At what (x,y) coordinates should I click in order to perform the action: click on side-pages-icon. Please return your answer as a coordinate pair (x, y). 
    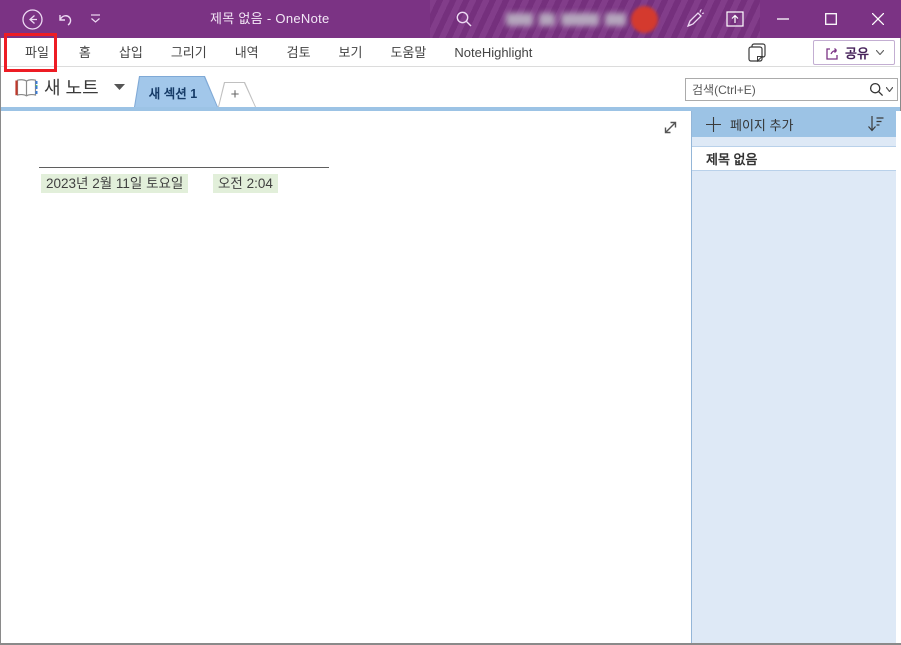
    Looking at the image, I should click on (757, 52).